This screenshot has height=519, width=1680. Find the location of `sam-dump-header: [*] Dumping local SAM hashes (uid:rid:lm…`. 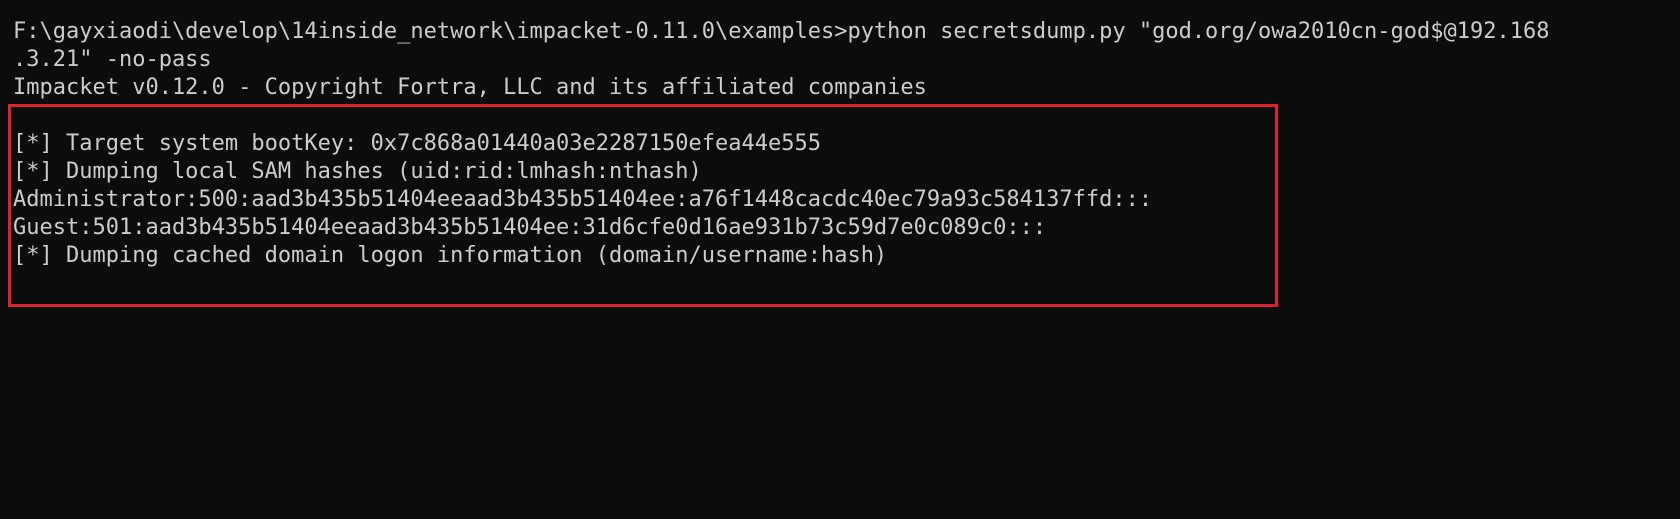

sam-dump-header: [*] Dumping local SAM hashes (uid:rid:lm… is located at coordinates (357, 171).